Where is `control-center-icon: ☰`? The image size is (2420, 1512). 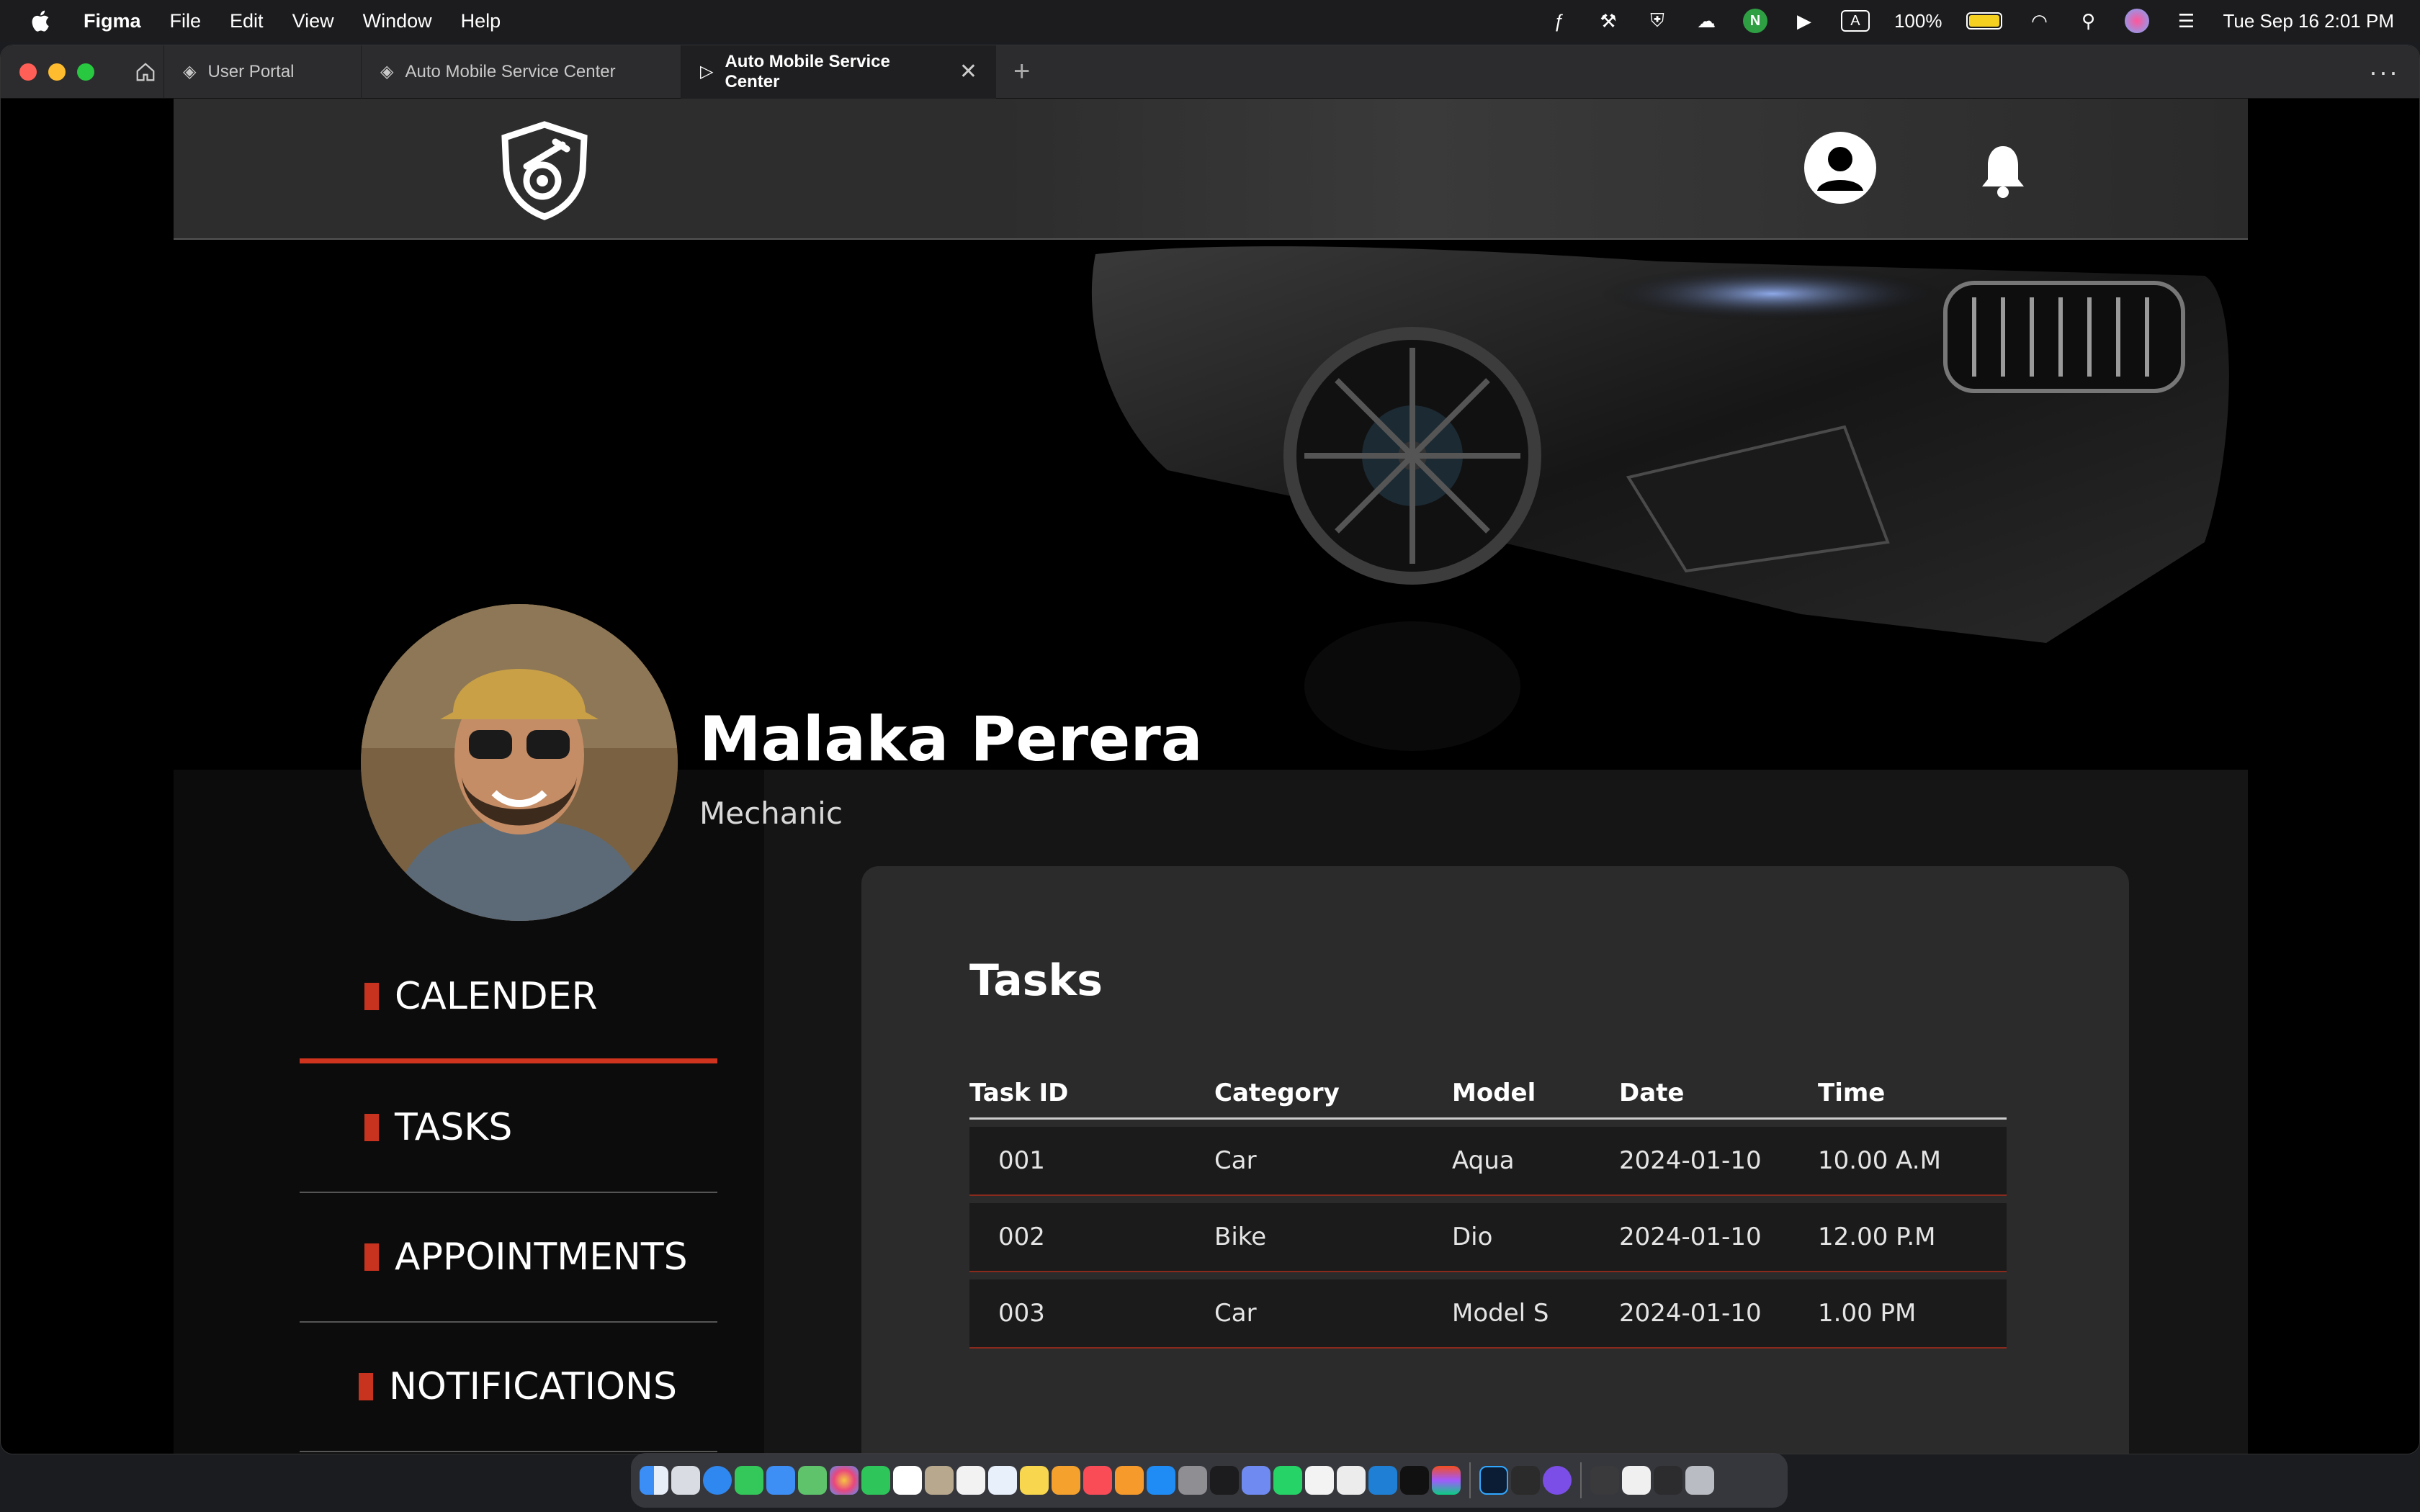
control-center-icon: ☰ is located at coordinates (2186, 21).